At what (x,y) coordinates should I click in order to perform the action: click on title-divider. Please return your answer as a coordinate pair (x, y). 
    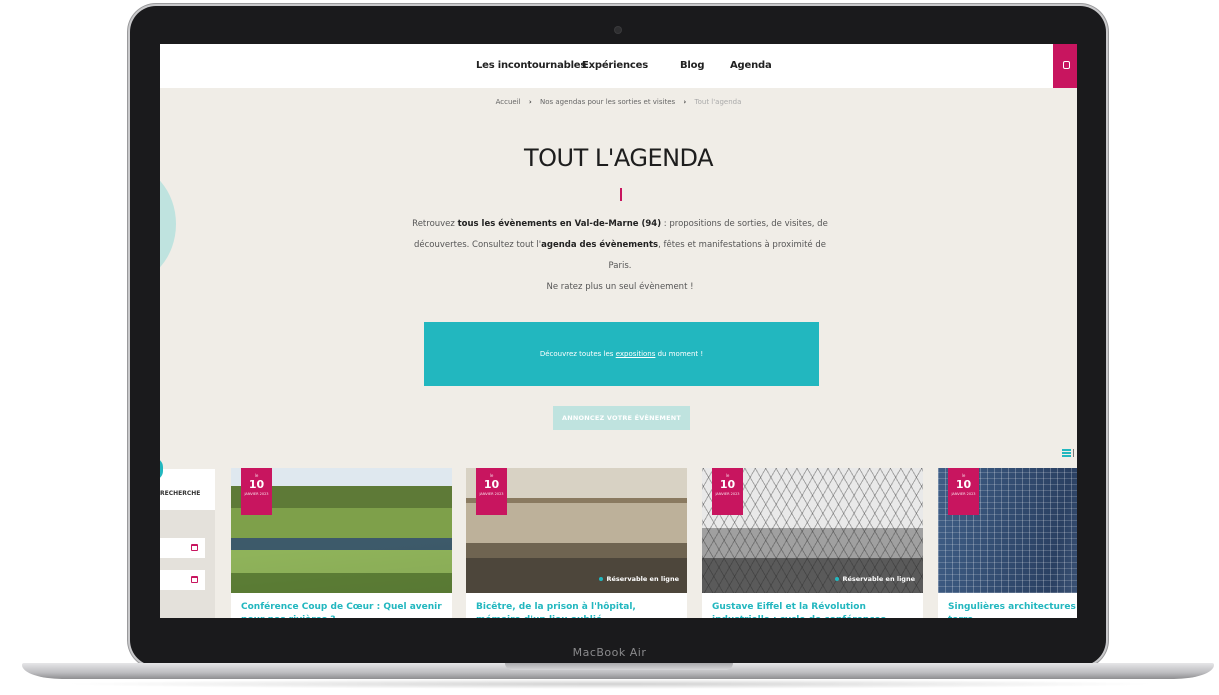
    Looking at the image, I should click on (621, 194).